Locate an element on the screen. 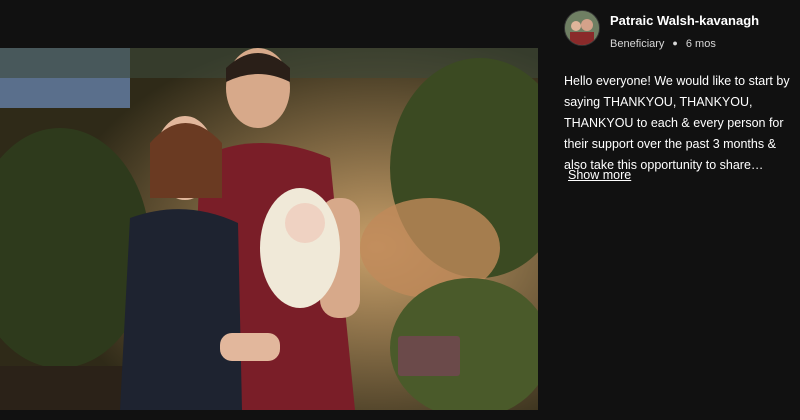 This screenshot has width=800, height=420. show-more-link: Show more is located at coordinates (599, 175).